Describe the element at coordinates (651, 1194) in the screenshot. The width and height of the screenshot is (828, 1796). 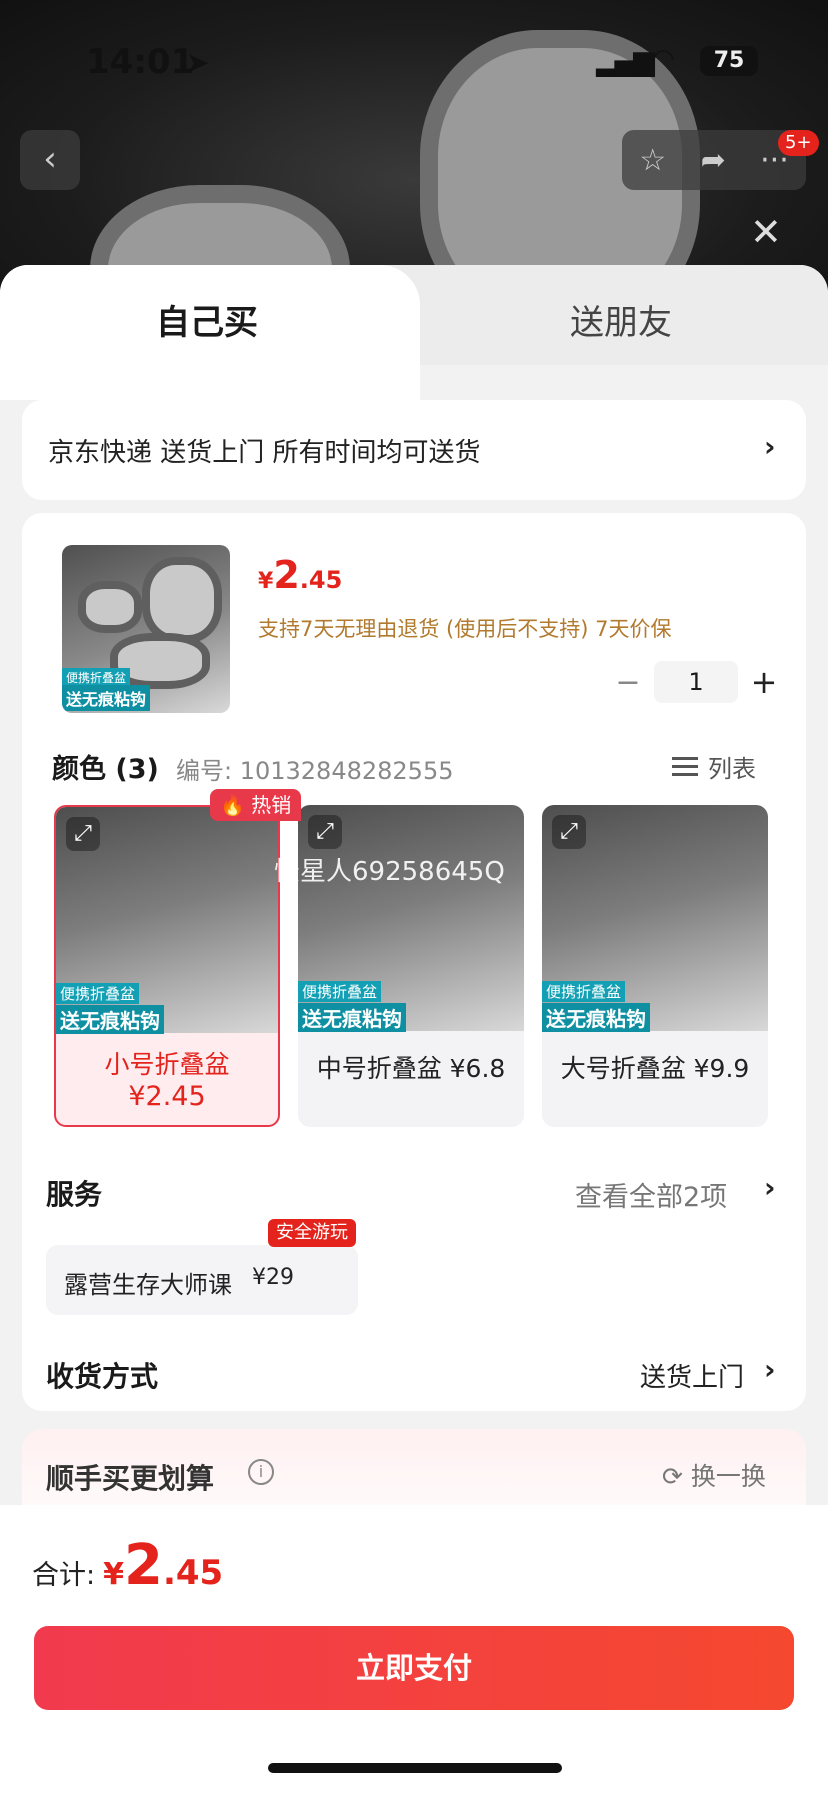
I see `service-view-all: 查看全部2项` at that location.